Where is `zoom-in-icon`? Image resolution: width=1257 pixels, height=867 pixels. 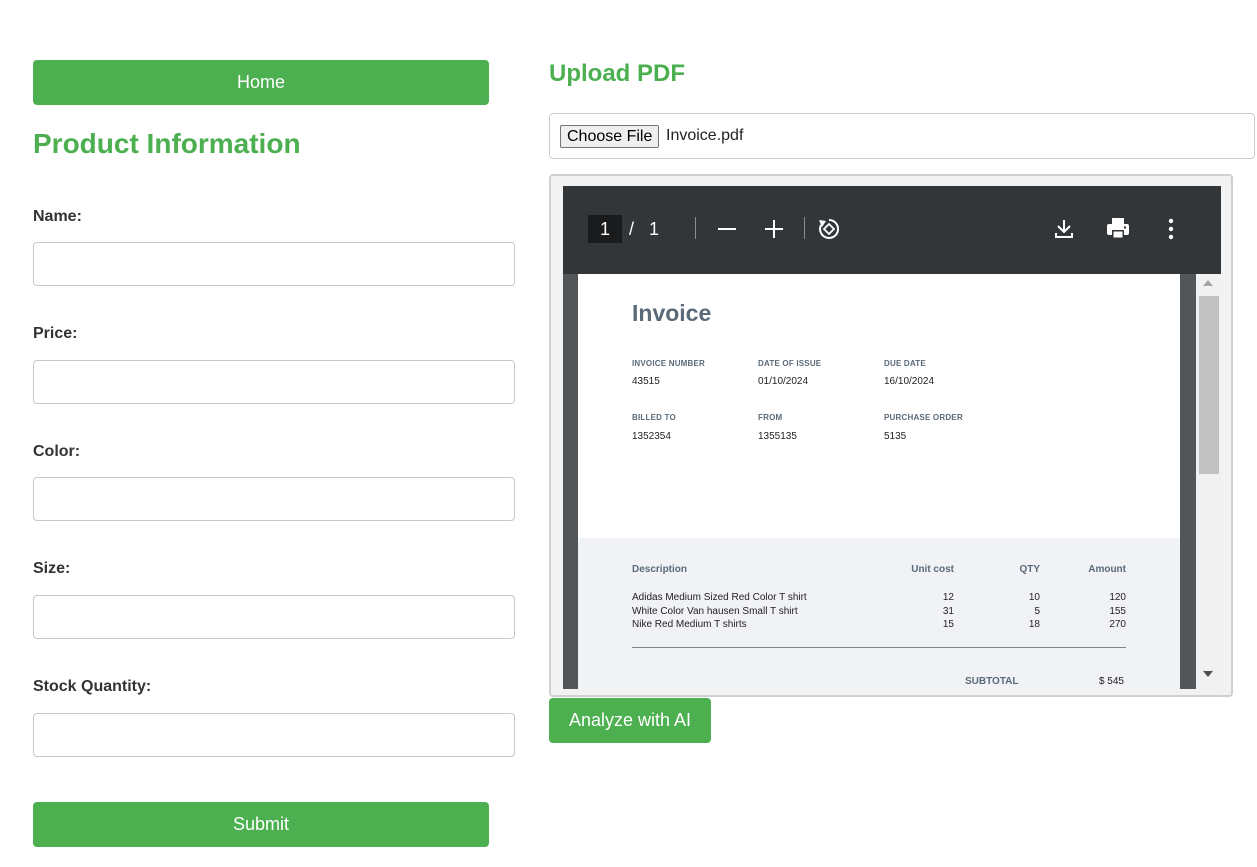
zoom-in-icon is located at coordinates (774, 229).